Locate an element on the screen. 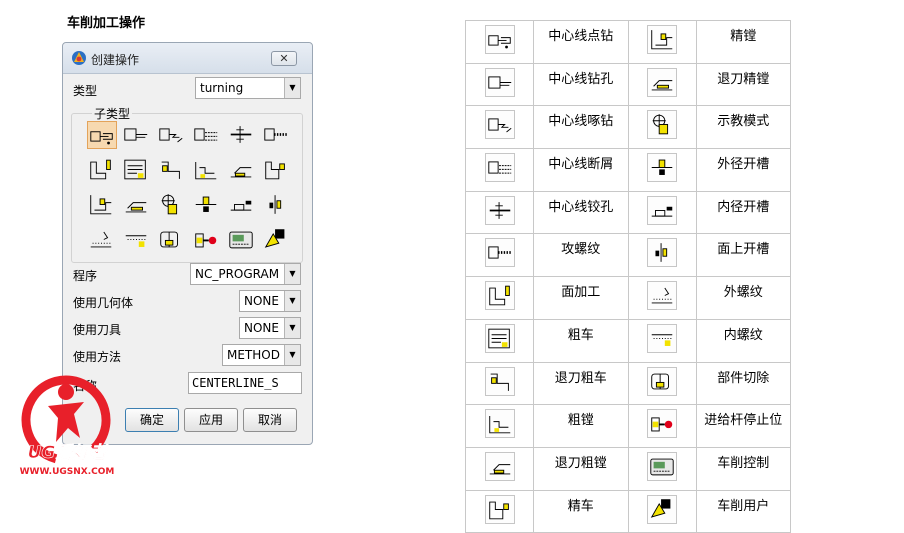 This screenshot has height=533, width=904. table-row: 中心线啄钻 示教模式 is located at coordinates (628, 127).